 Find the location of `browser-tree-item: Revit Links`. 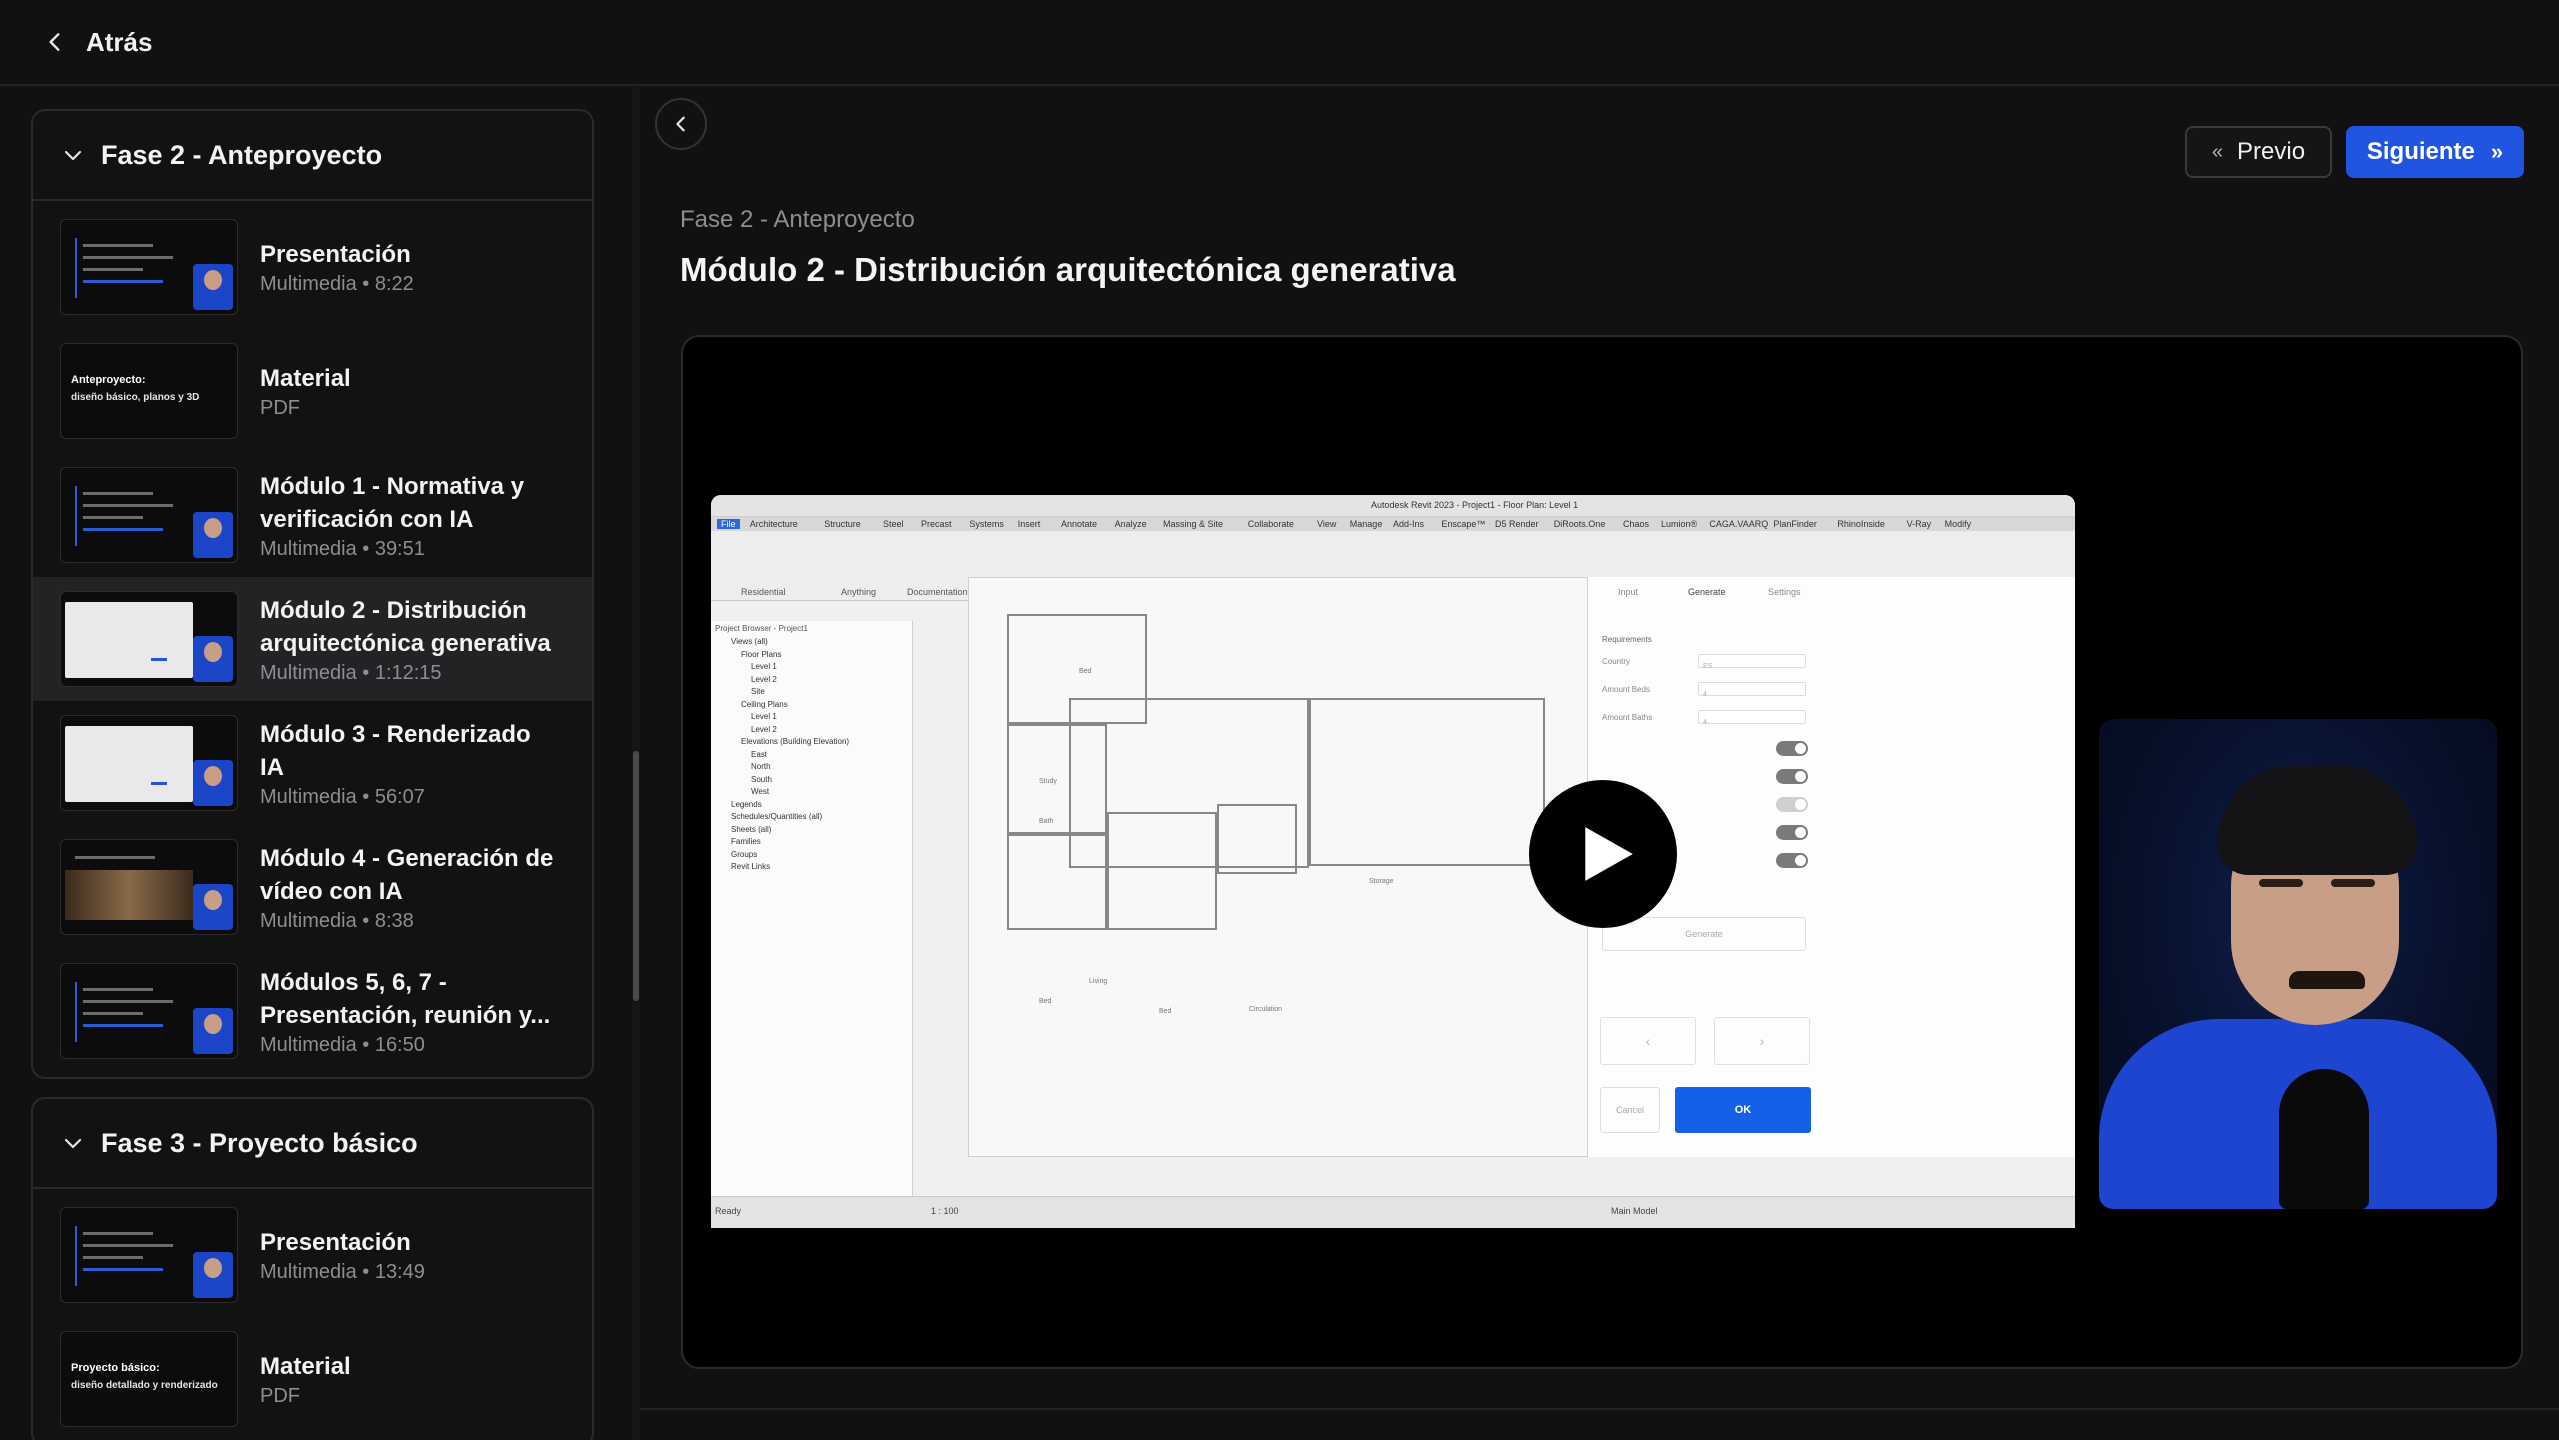

browser-tree-item: Revit Links is located at coordinates (751, 866).